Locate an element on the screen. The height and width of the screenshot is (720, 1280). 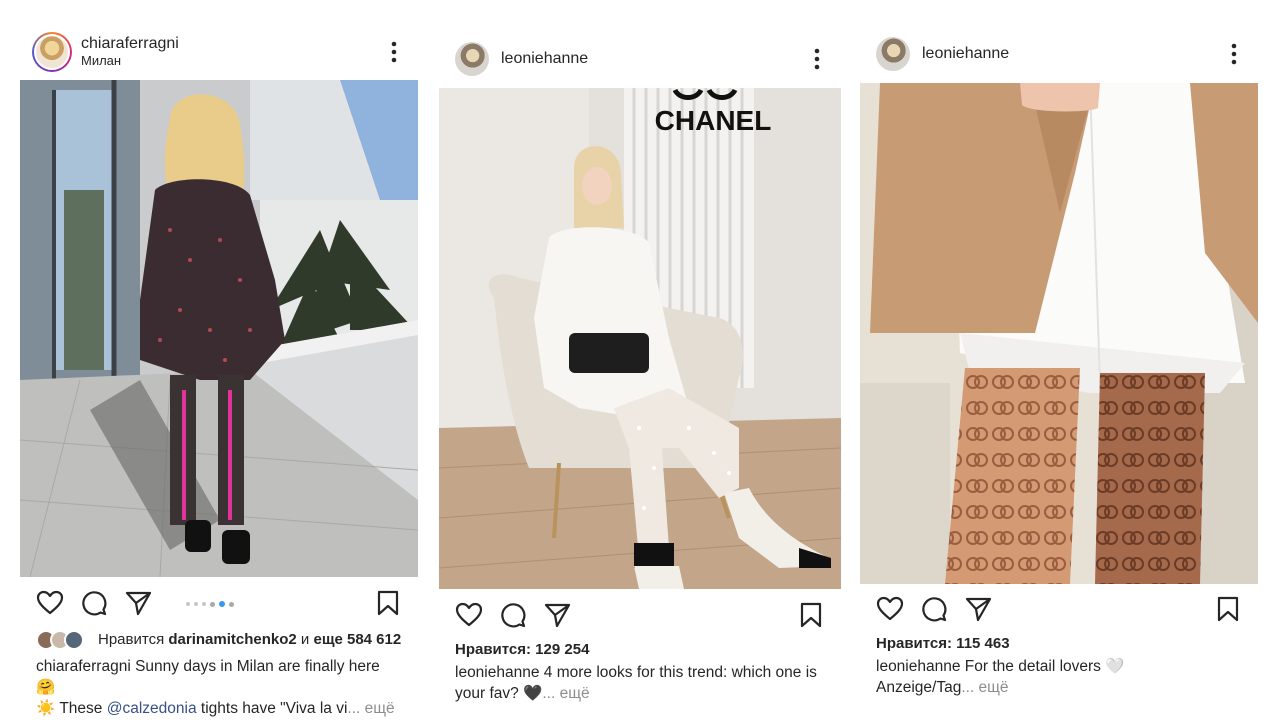
caption-mention-link: @calzedonia is located at coordinates (152, 708).